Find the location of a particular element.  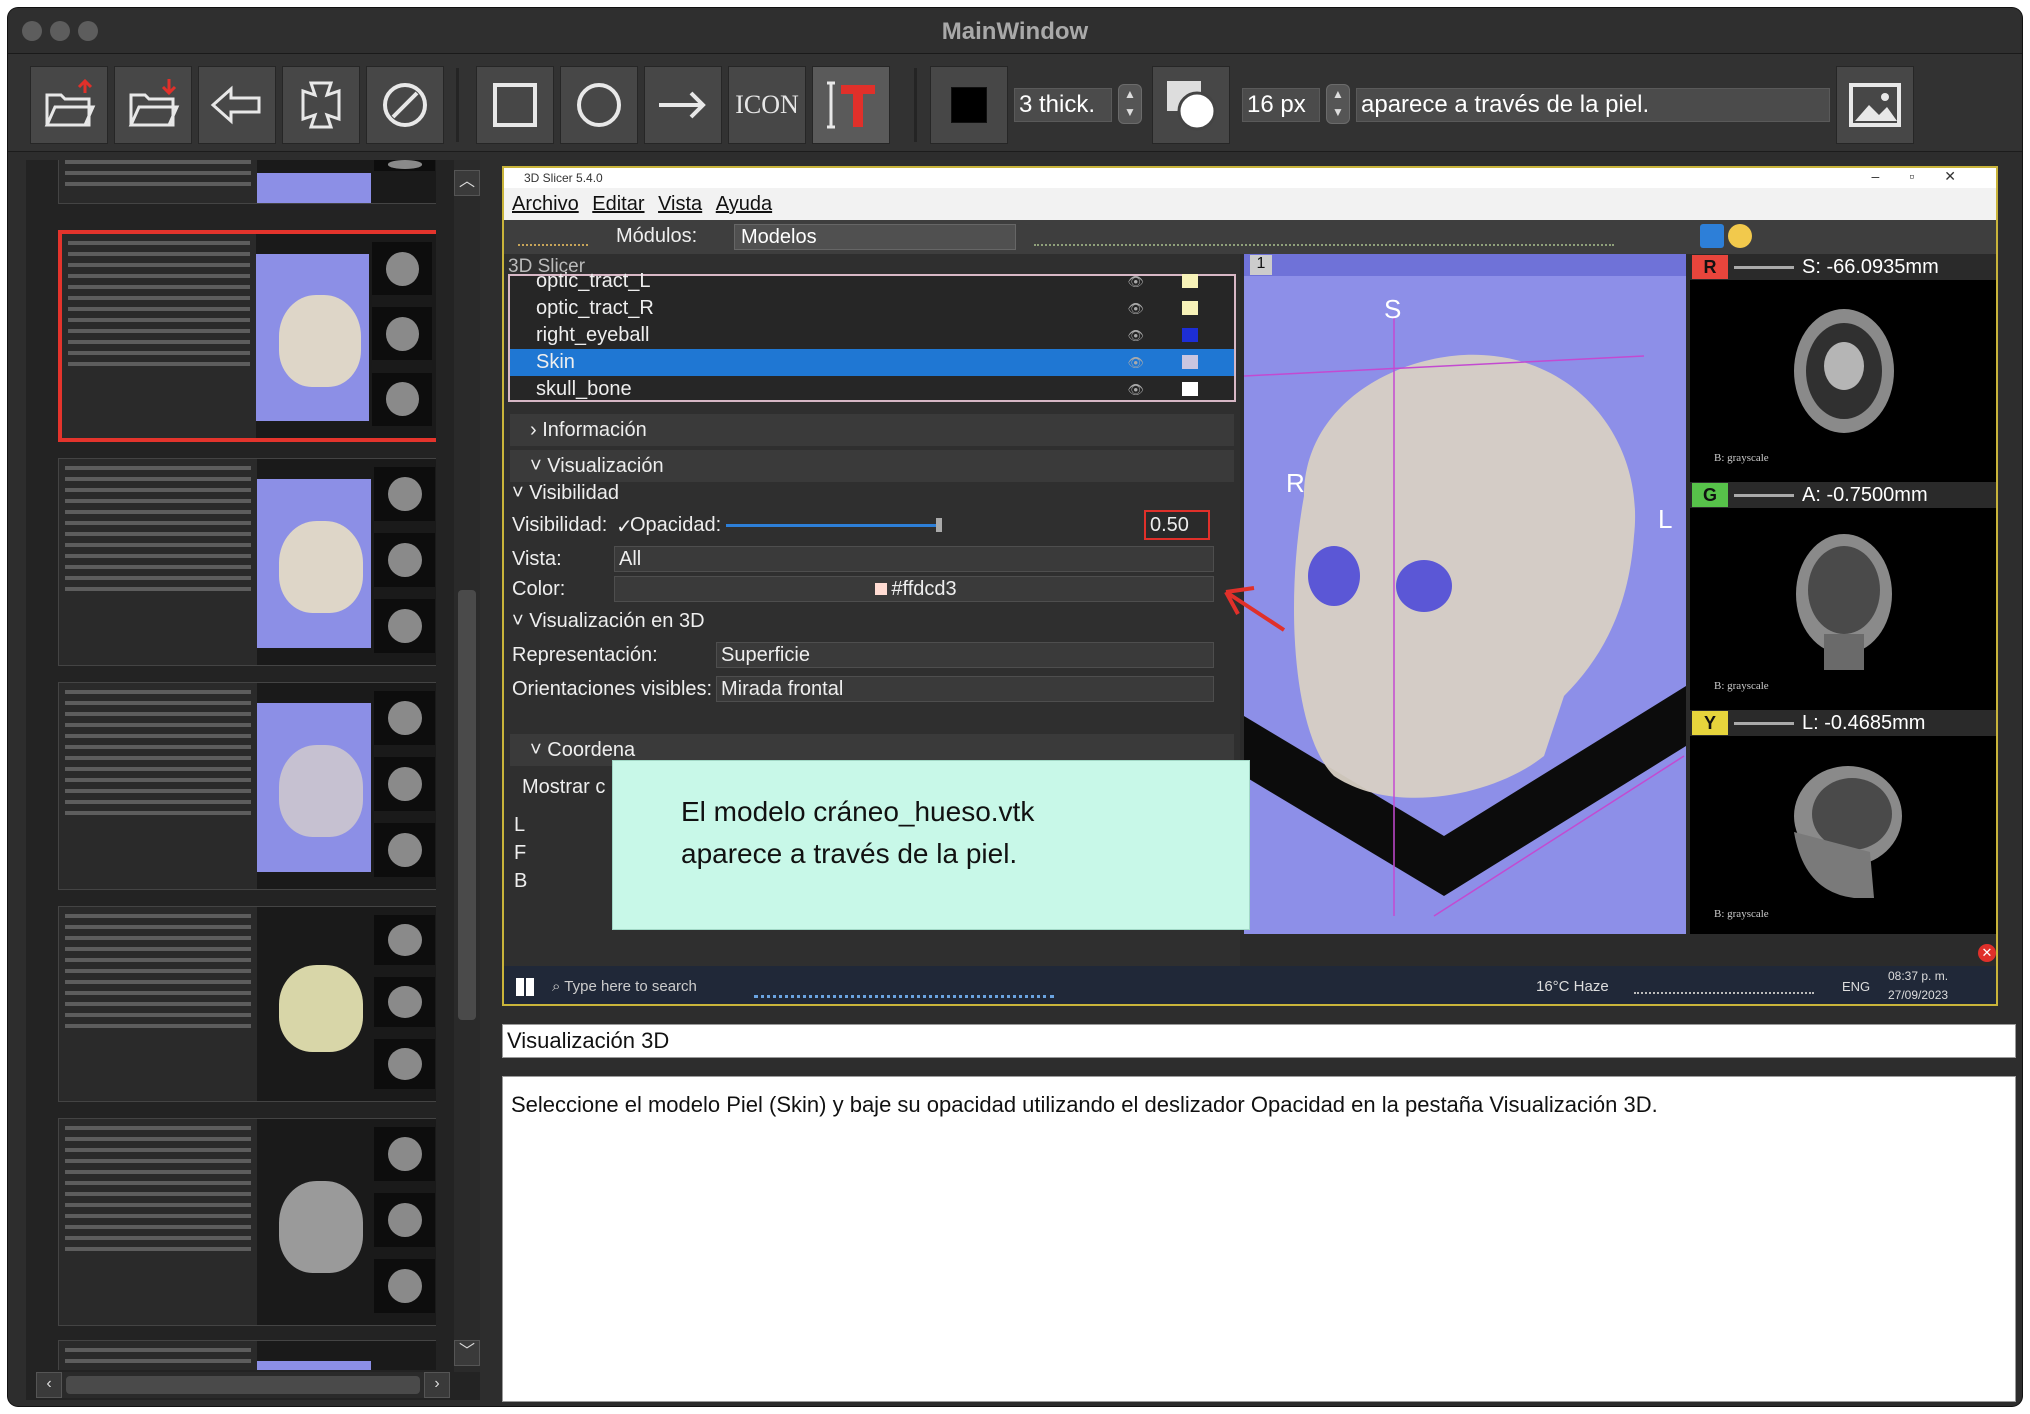

thickness-stepper: ▲ ▼ is located at coordinates (1130, 104).